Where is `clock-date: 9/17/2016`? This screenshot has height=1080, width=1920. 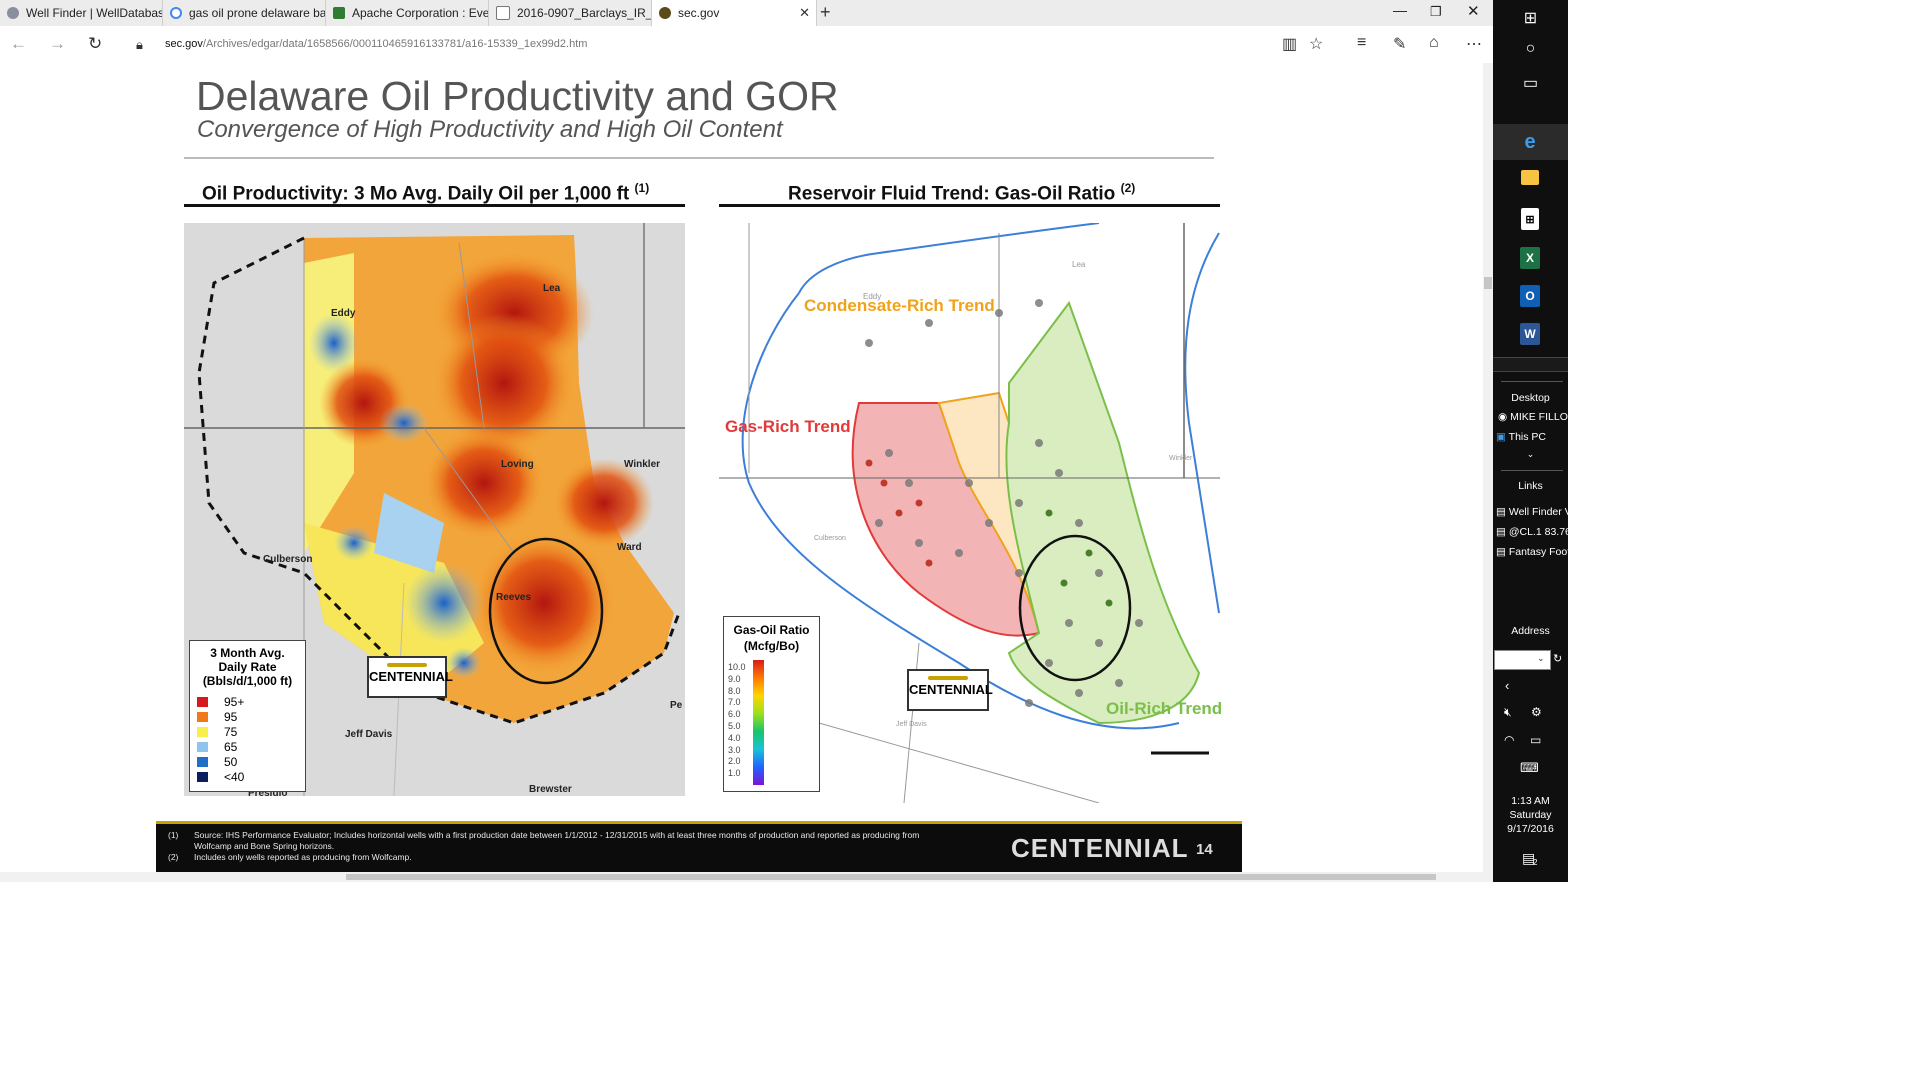
clock-date: 9/17/2016 is located at coordinates (1530, 829).